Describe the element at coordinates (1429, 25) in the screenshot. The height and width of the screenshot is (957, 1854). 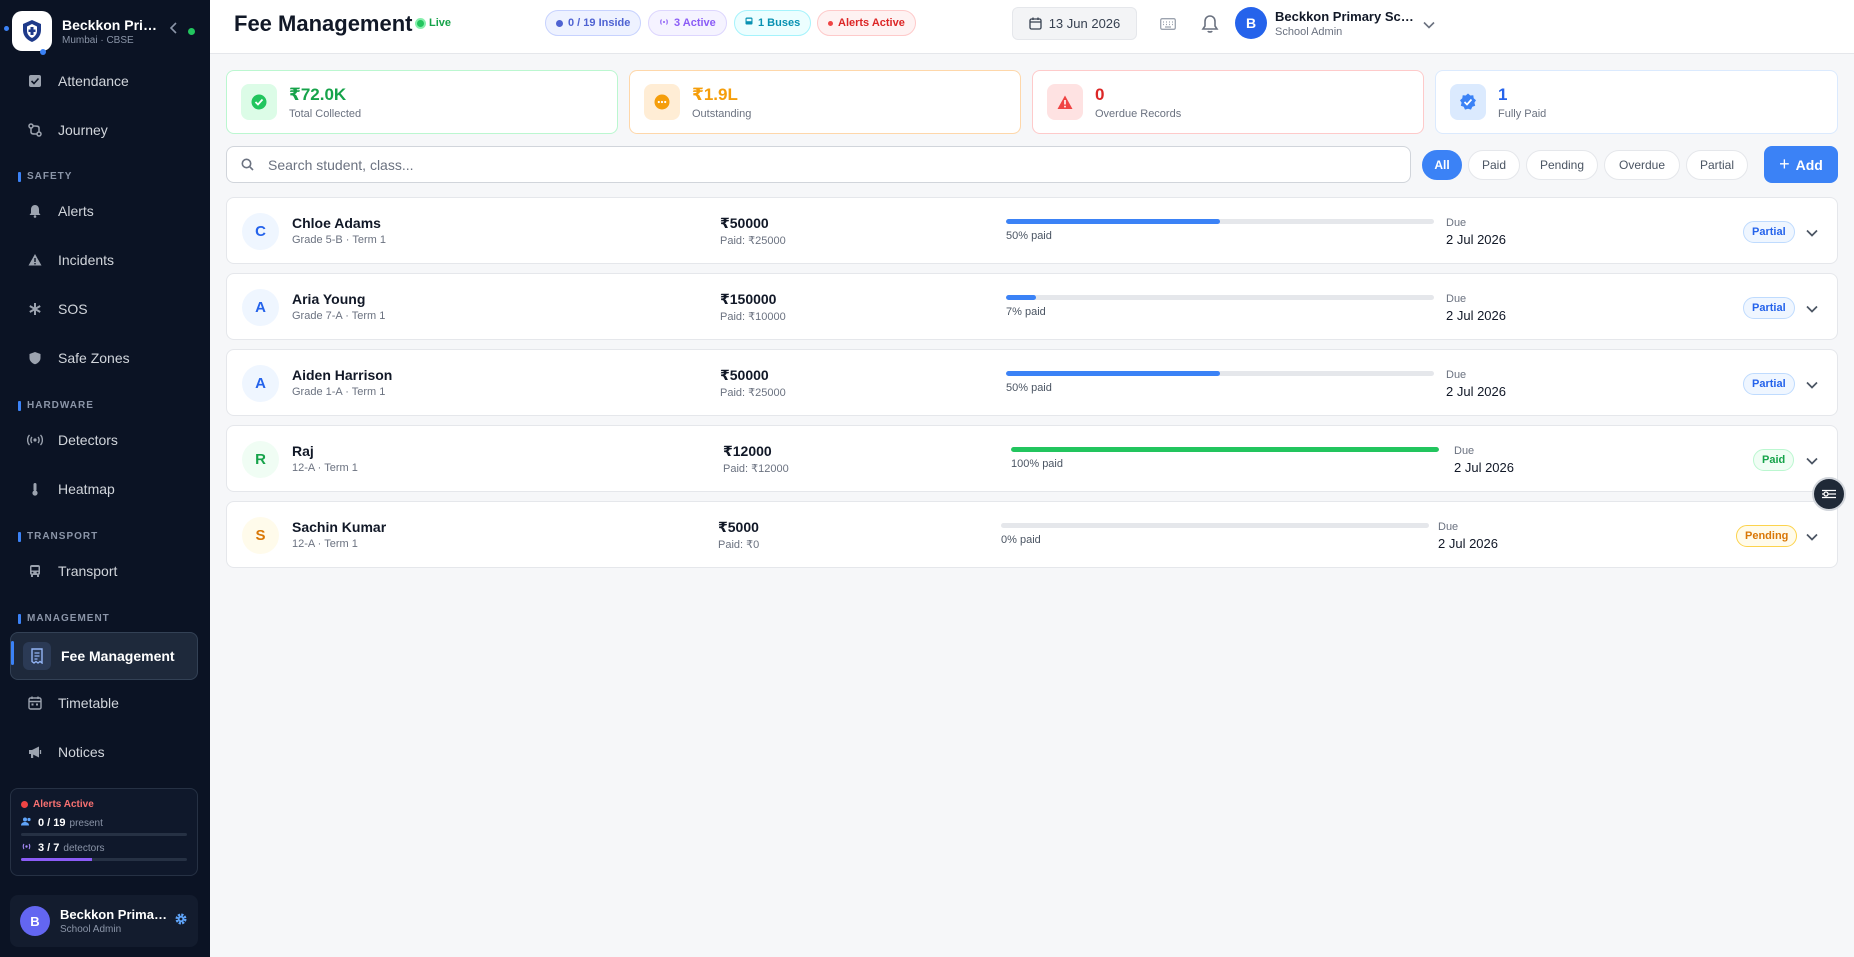
I see `chevron-down-icon` at that location.